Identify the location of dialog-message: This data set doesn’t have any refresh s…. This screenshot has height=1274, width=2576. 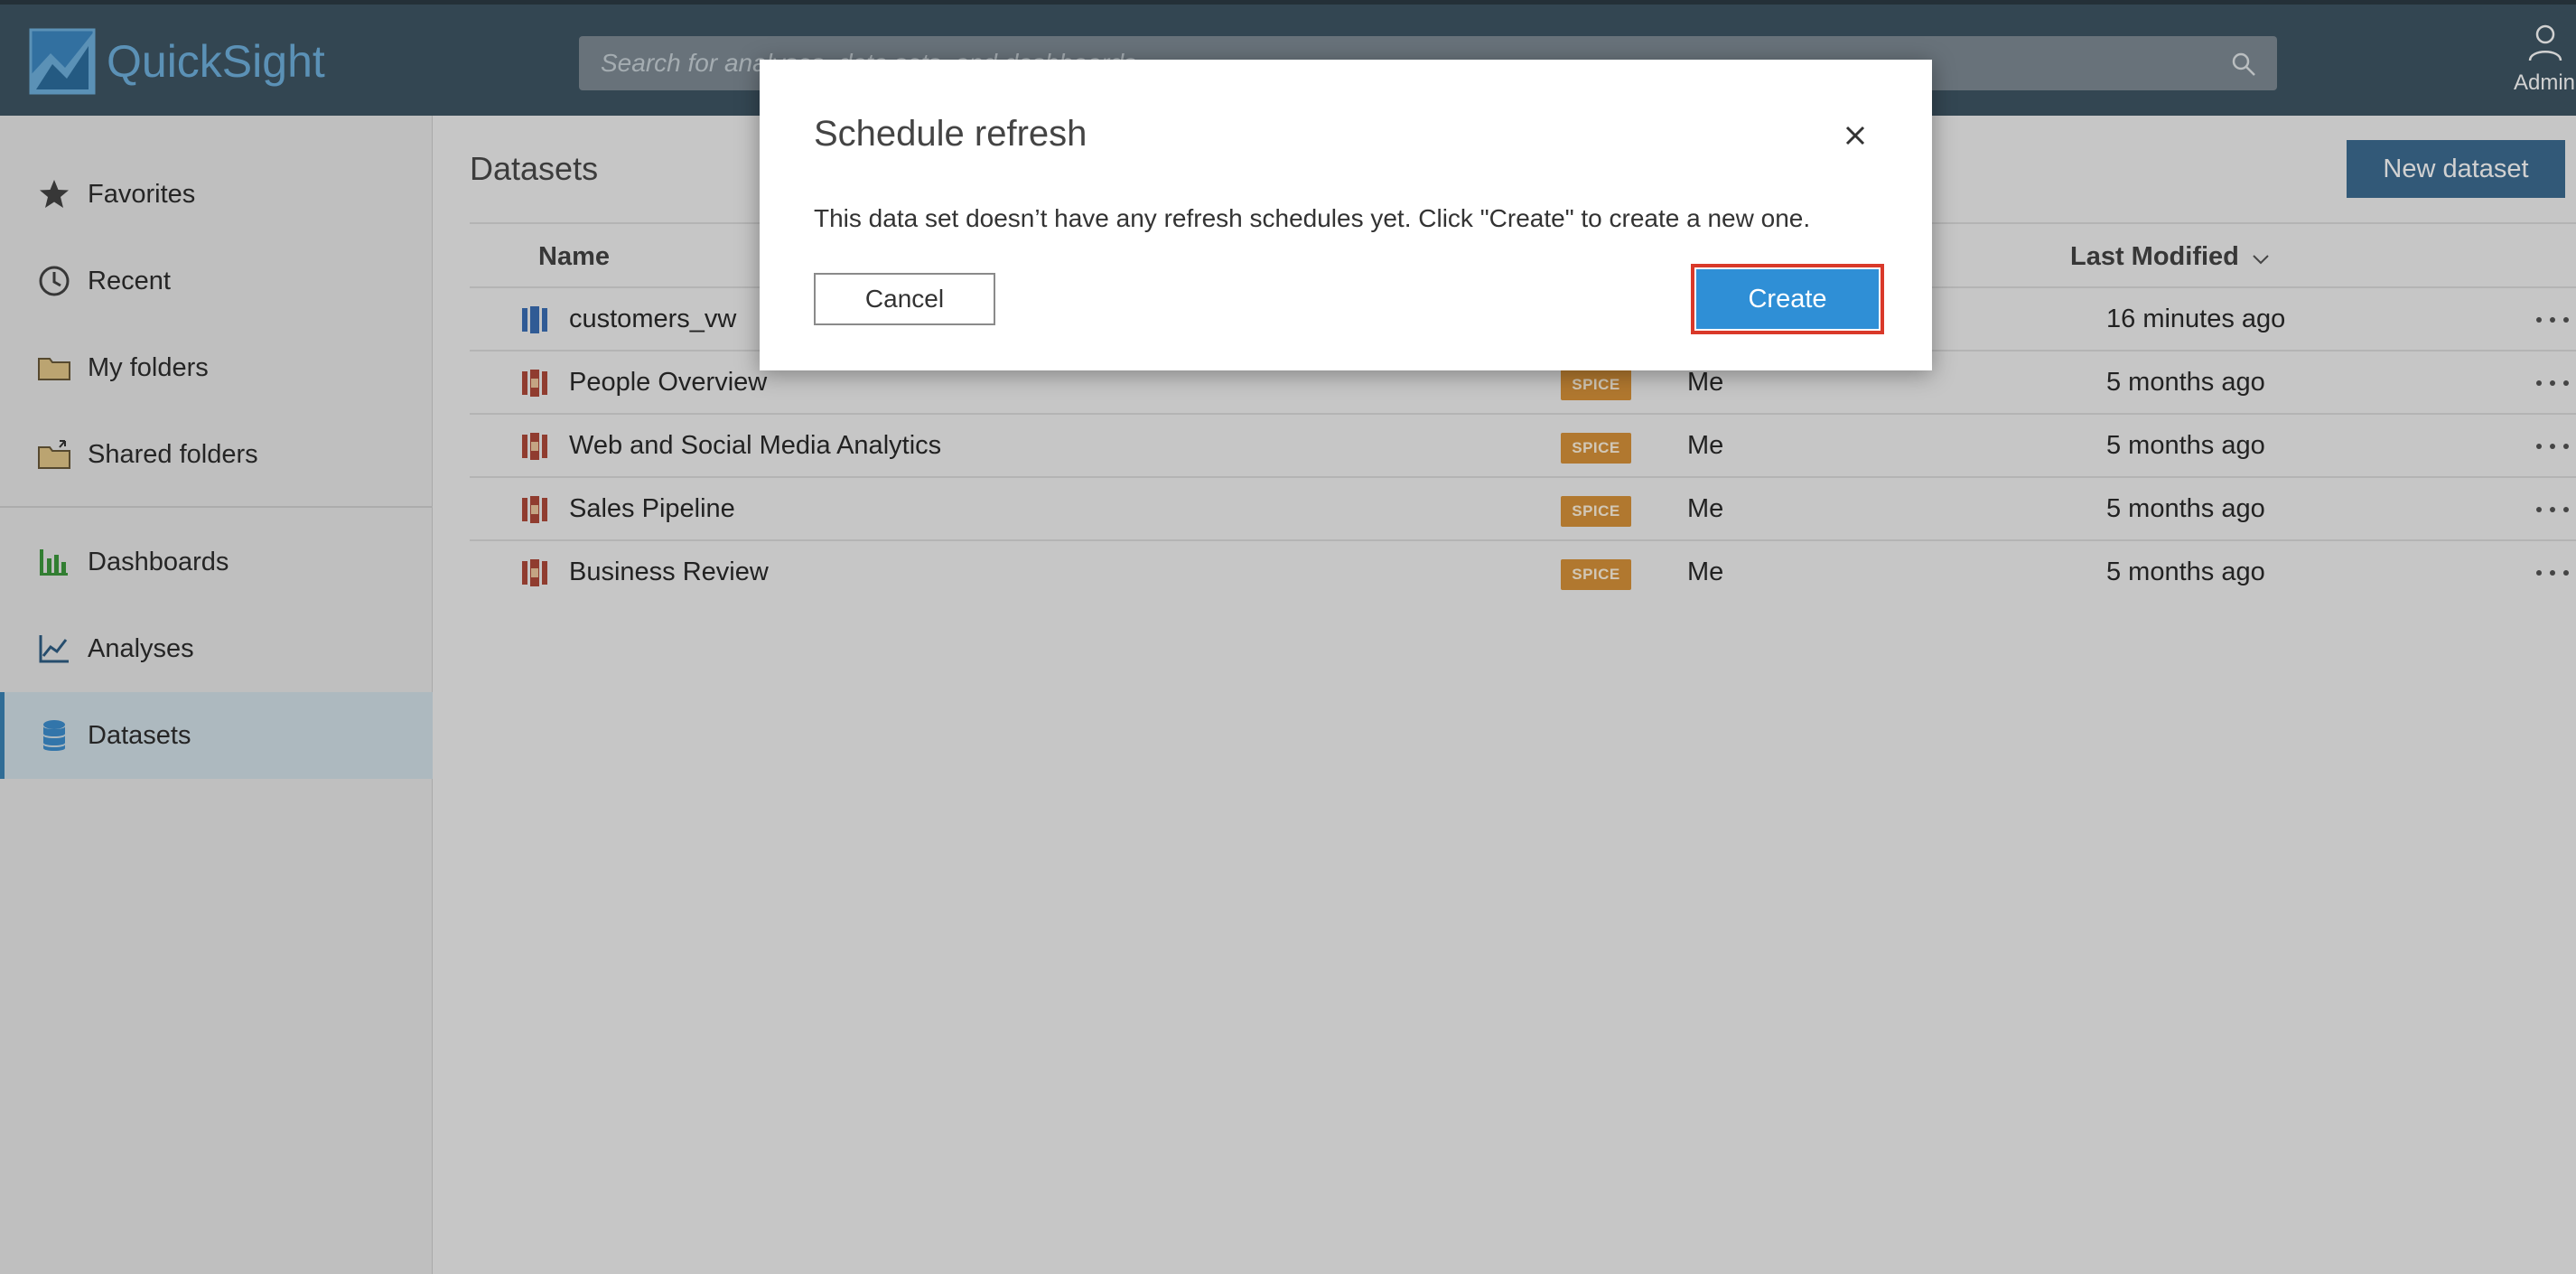
(1312, 218).